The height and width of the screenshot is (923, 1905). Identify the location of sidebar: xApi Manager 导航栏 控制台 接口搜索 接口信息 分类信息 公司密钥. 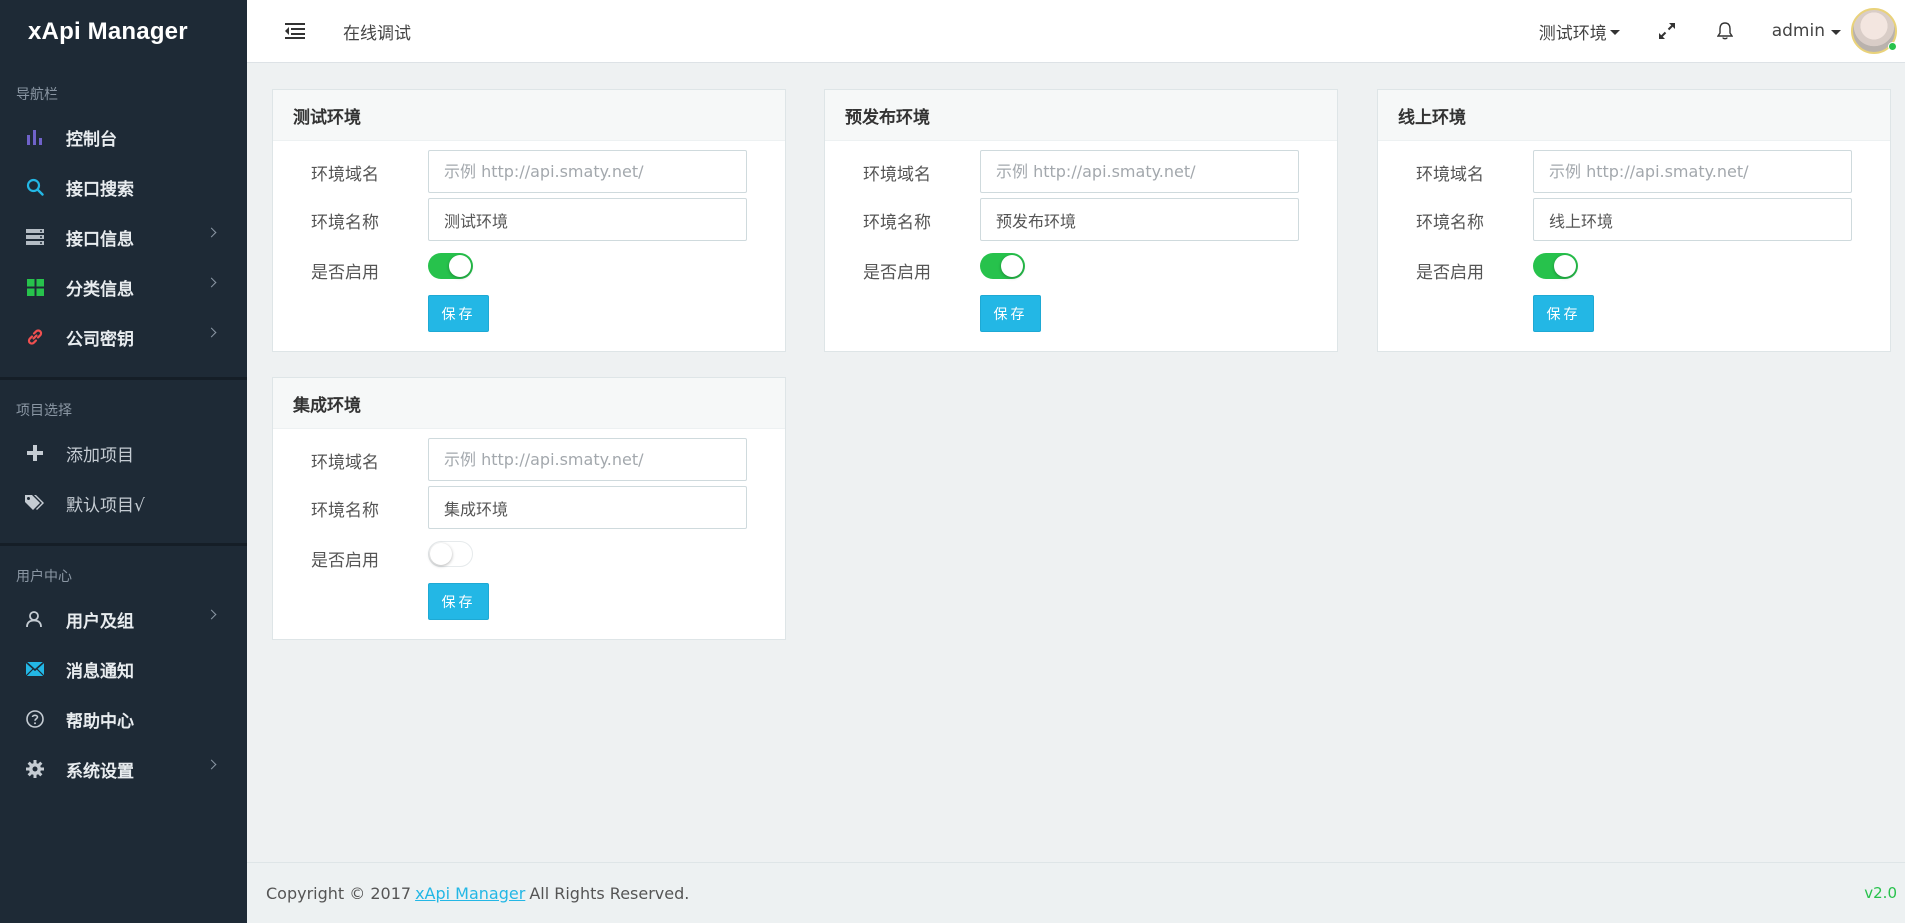
(123, 461).